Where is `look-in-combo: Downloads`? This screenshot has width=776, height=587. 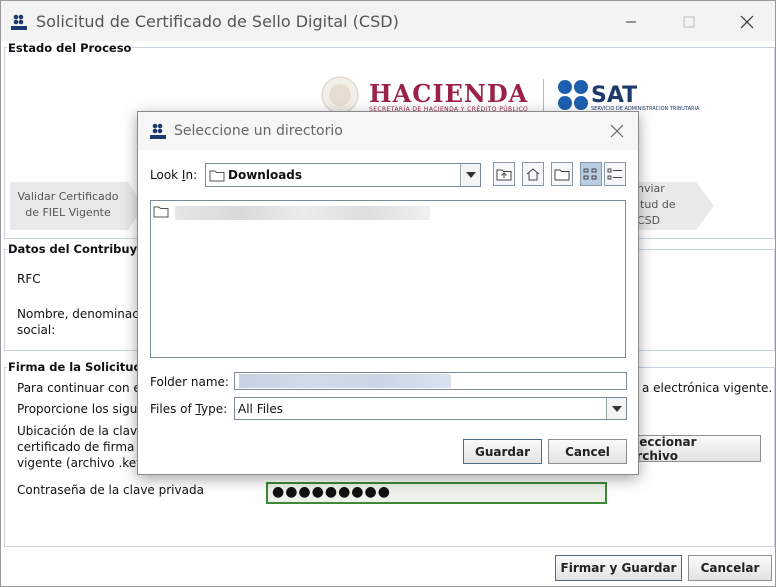
look-in-combo: Downloads is located at coordinates (343, 175).